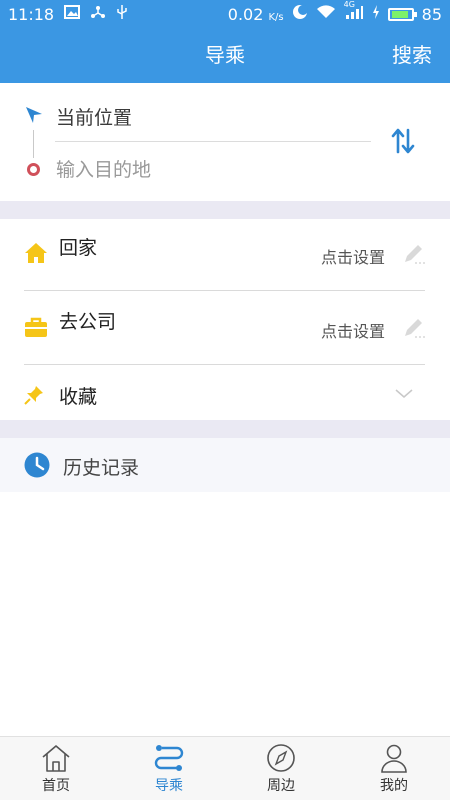  Describe the element at coordinates (225, 14) in the screenshot. I see `status-bar: 11:18 0.02 K/s 4G 85` at that location.